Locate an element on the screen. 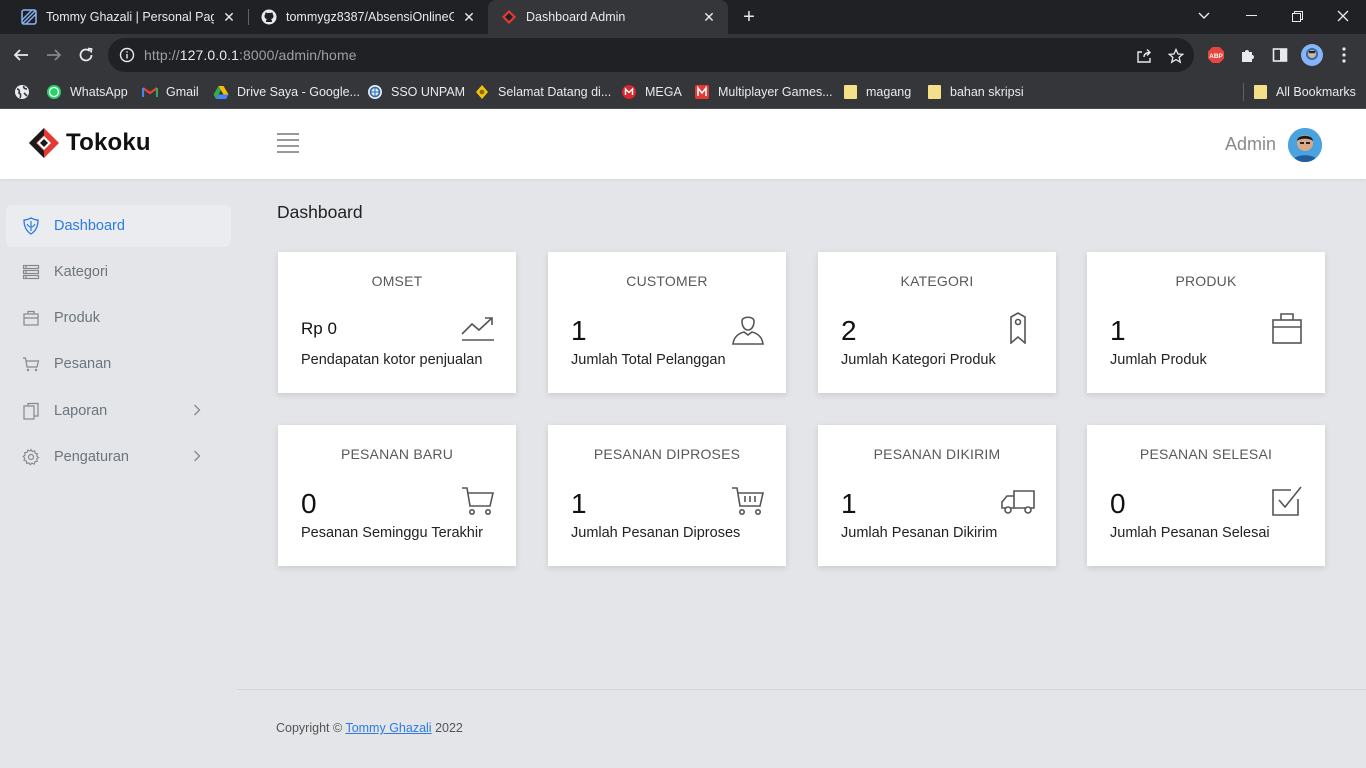  tab-title: tommygz8387/AbsensiOnlineGe is located at coordinates (370, 17).